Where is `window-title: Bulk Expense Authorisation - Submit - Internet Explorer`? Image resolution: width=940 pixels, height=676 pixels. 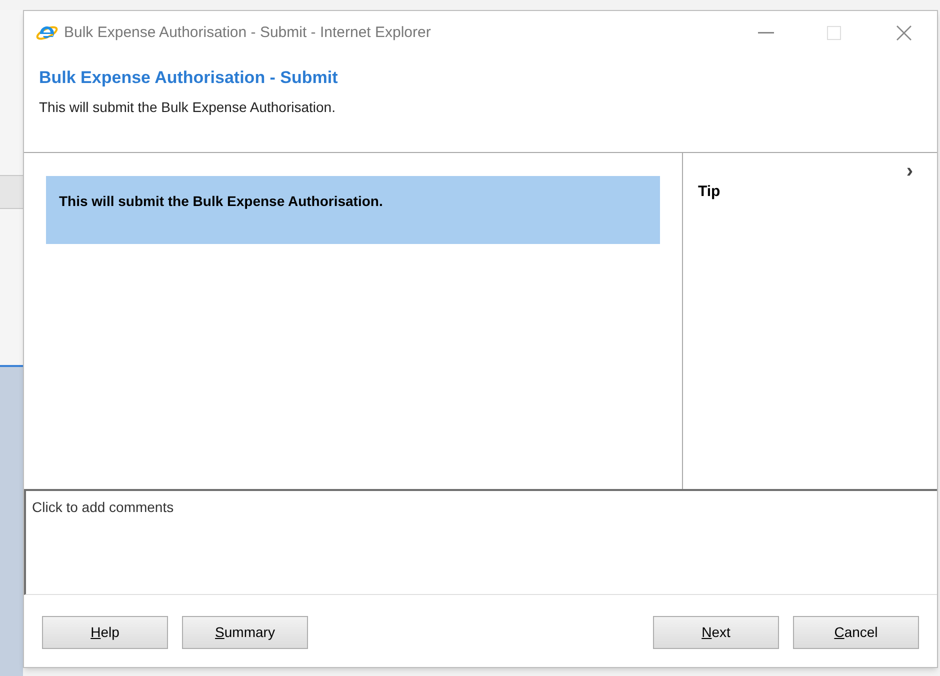
window-title: Bulk Expense Authorisation - Submit - Internet Explorer is located at coordinates (247, 32).